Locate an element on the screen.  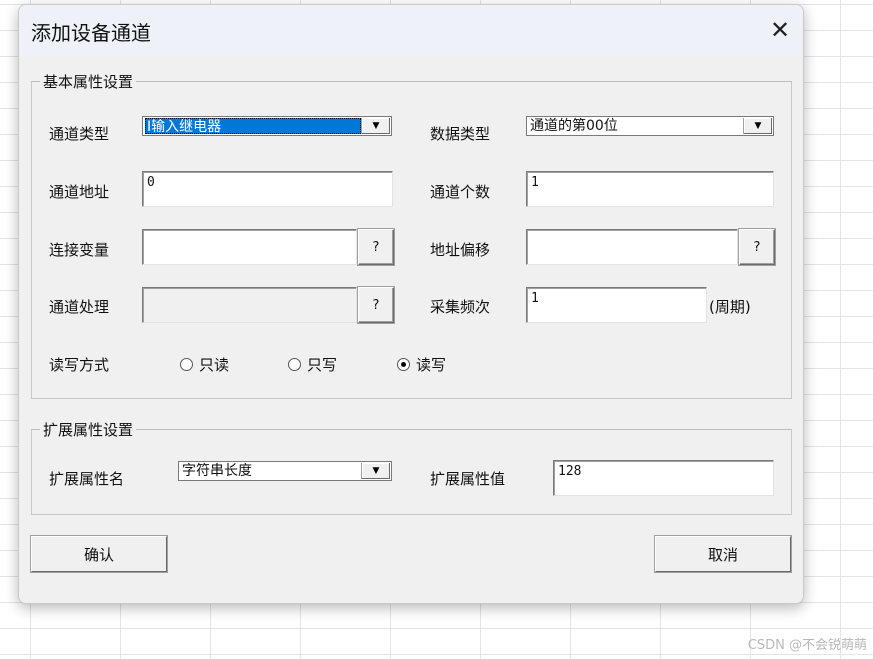
radio-write-only: 只写 is located at coordinates (312, 364).